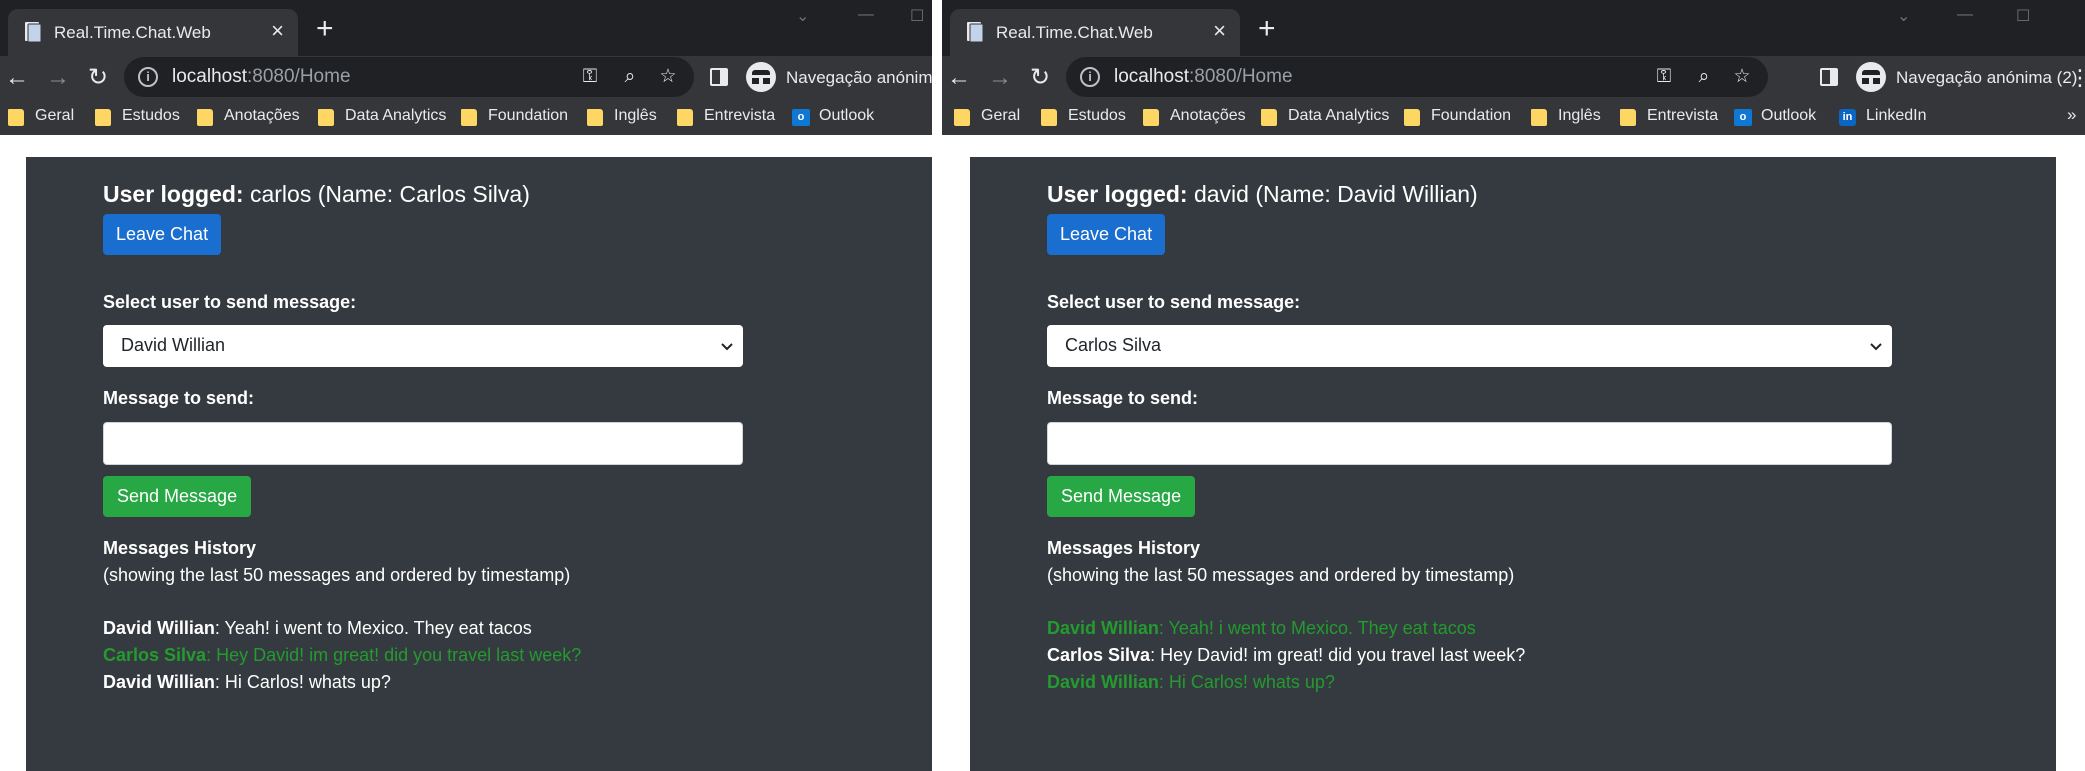  Describe the element at coordinates (423, 346) in the screenshot. I see `select-user-dropdown: David Willian` at that location.